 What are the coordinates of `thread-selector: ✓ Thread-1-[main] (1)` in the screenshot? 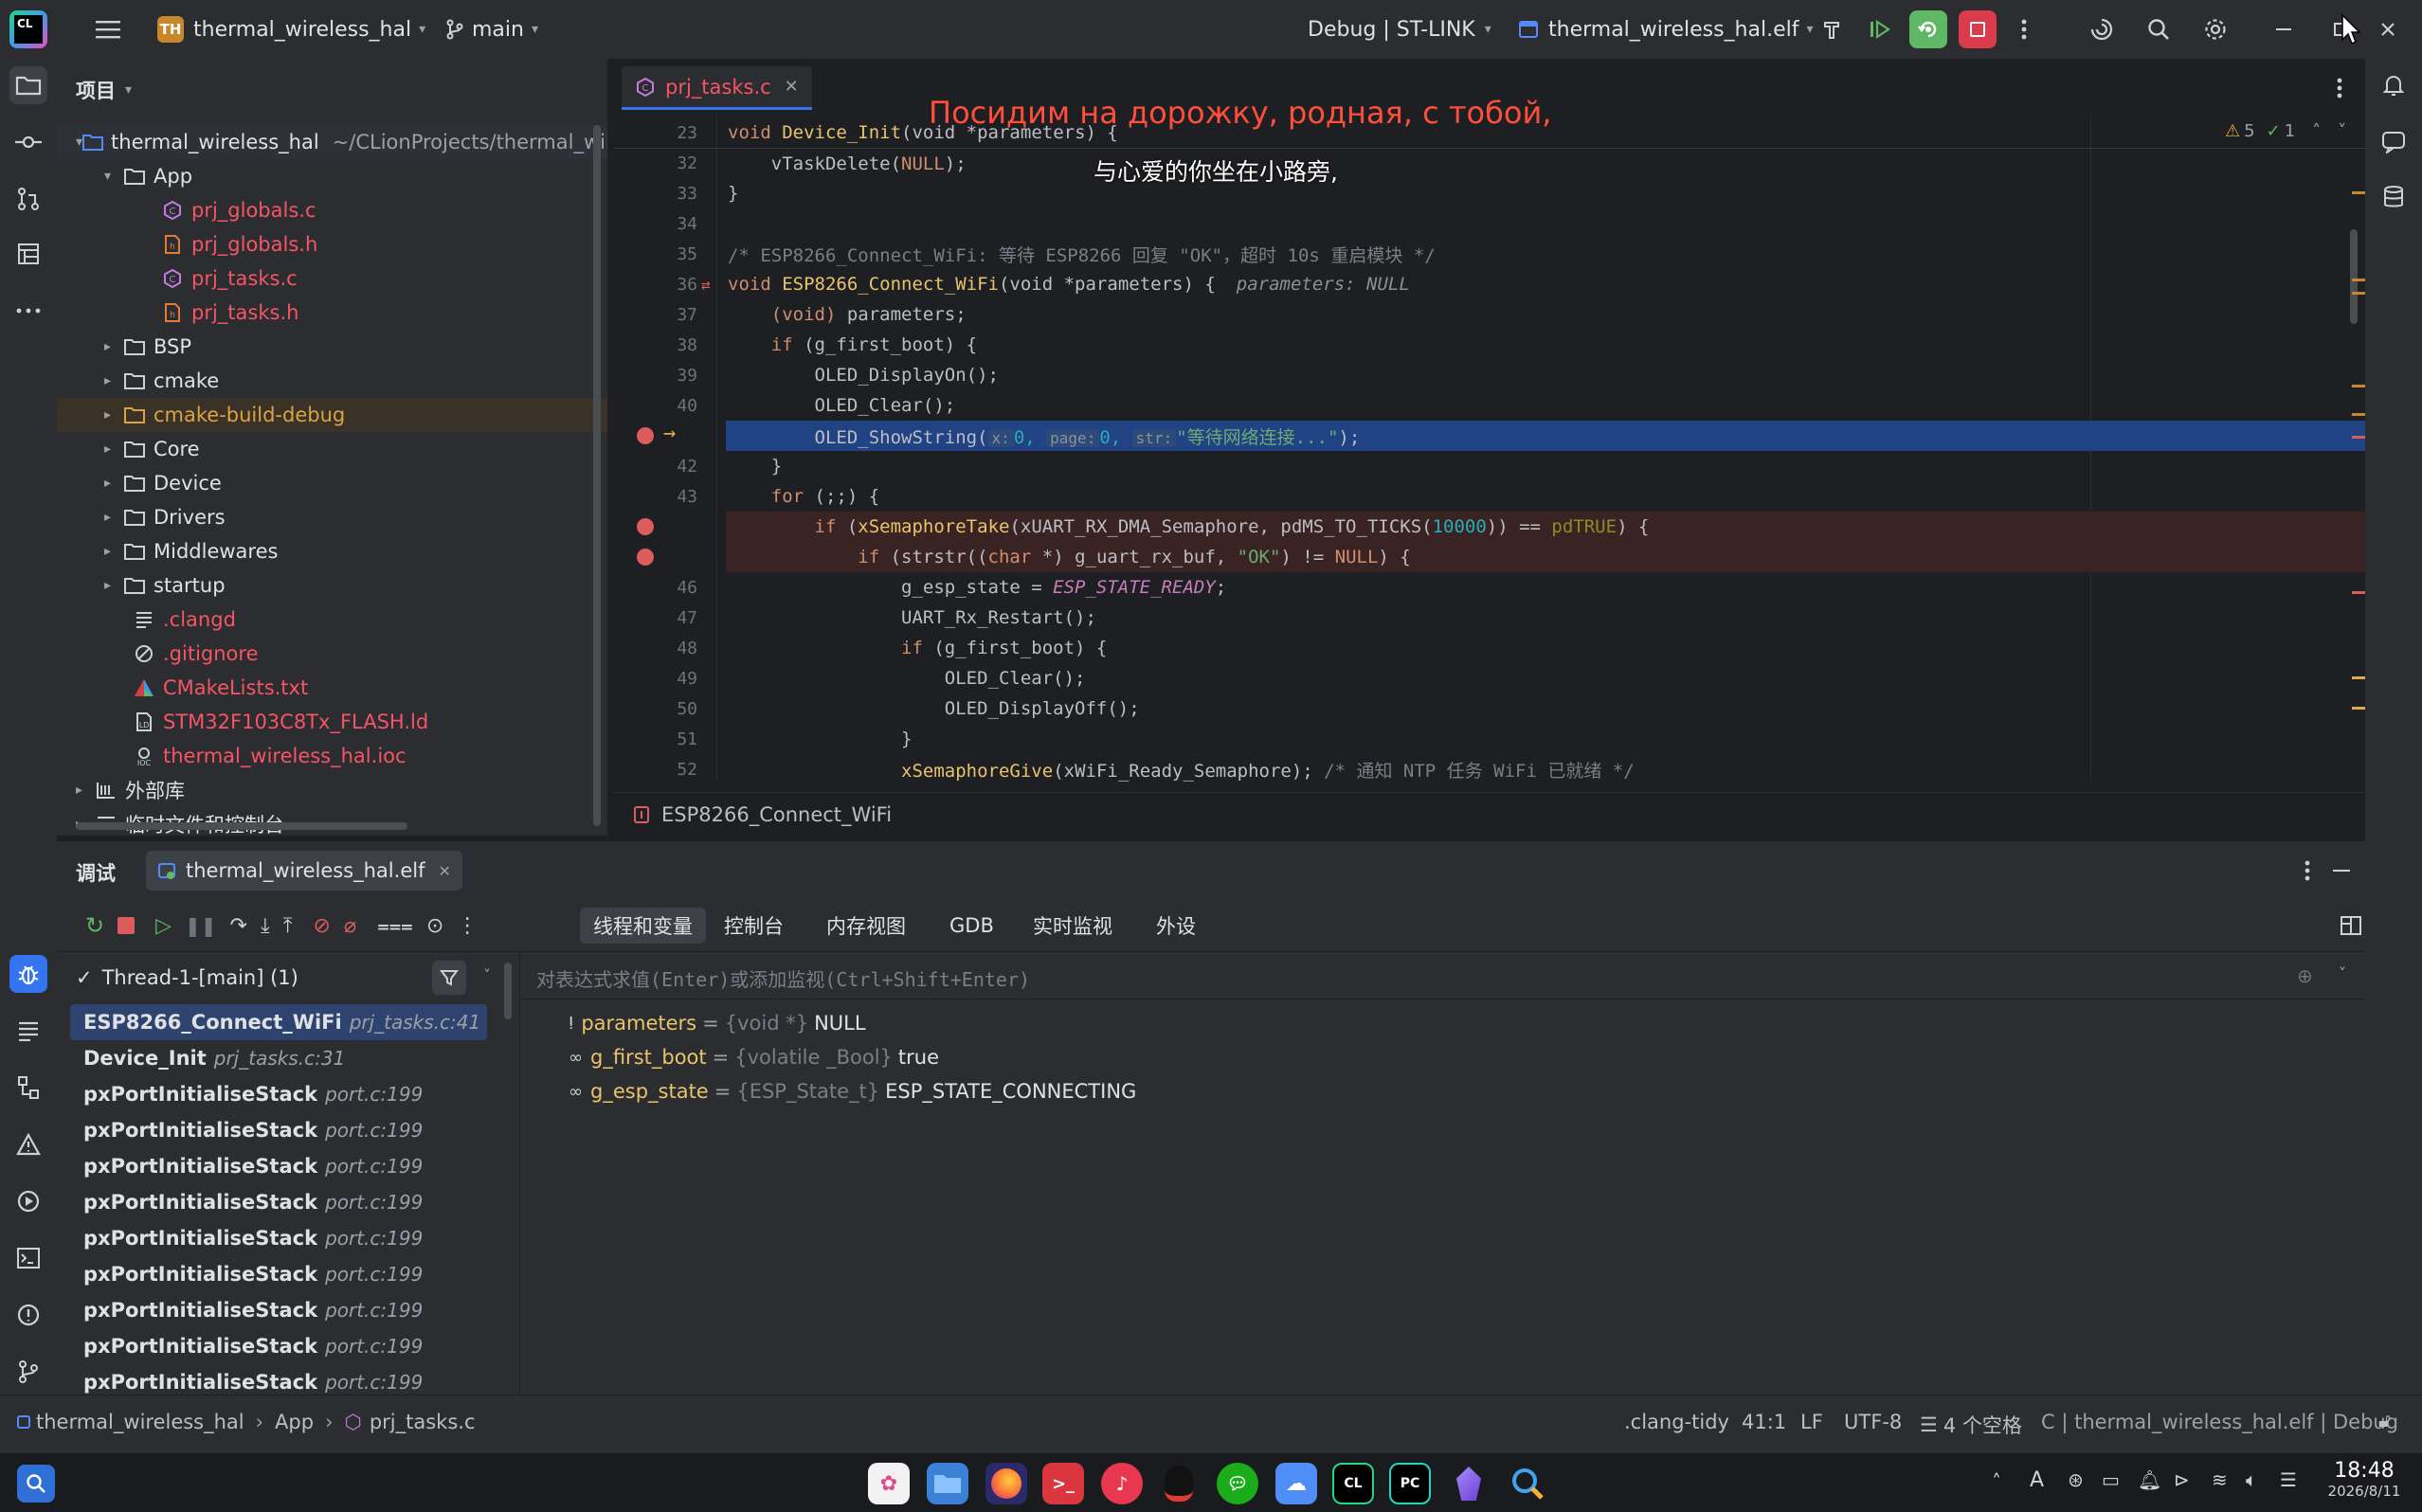 It's located at (279, 978).